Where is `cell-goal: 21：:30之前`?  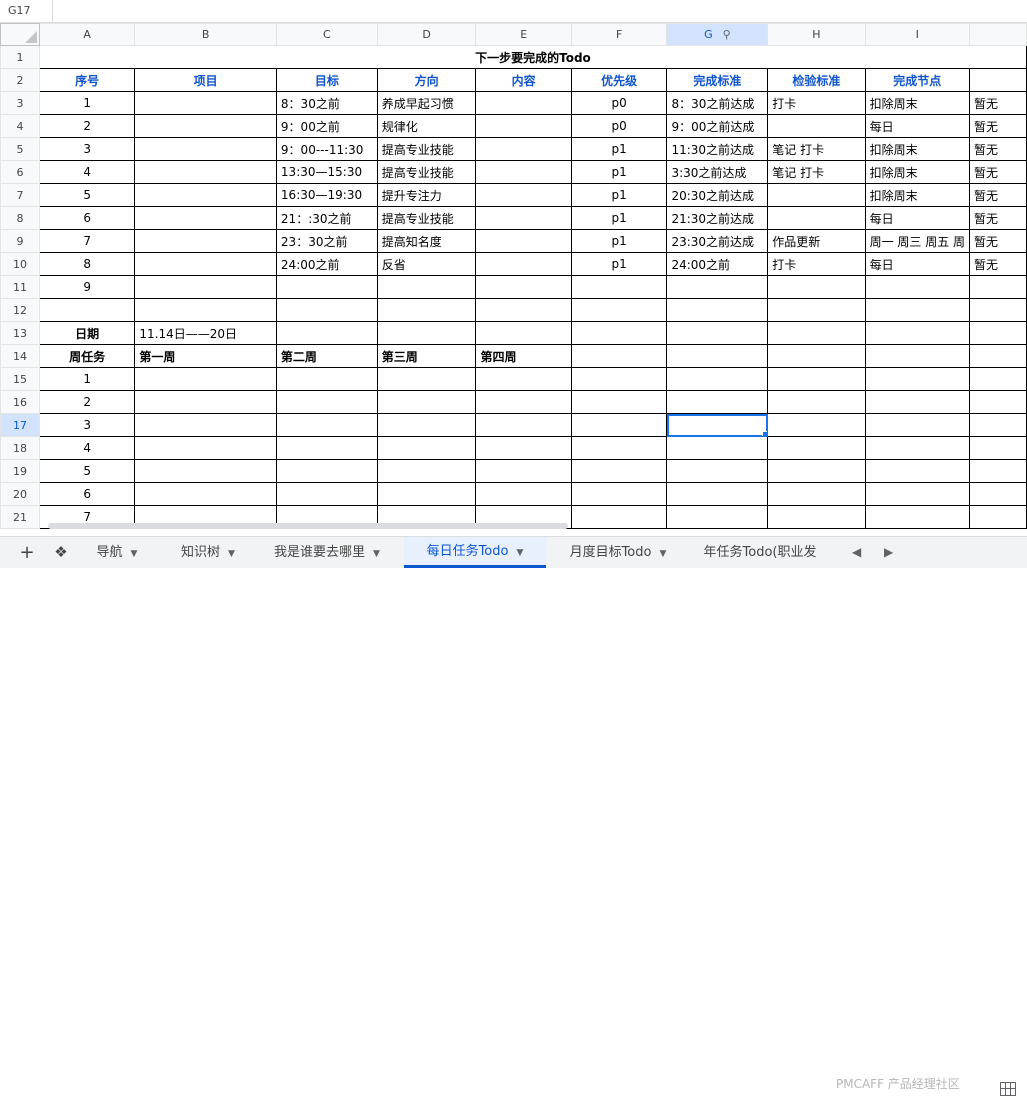 cell-goal: 21：:30之前 is located at coordinates (326, 218).